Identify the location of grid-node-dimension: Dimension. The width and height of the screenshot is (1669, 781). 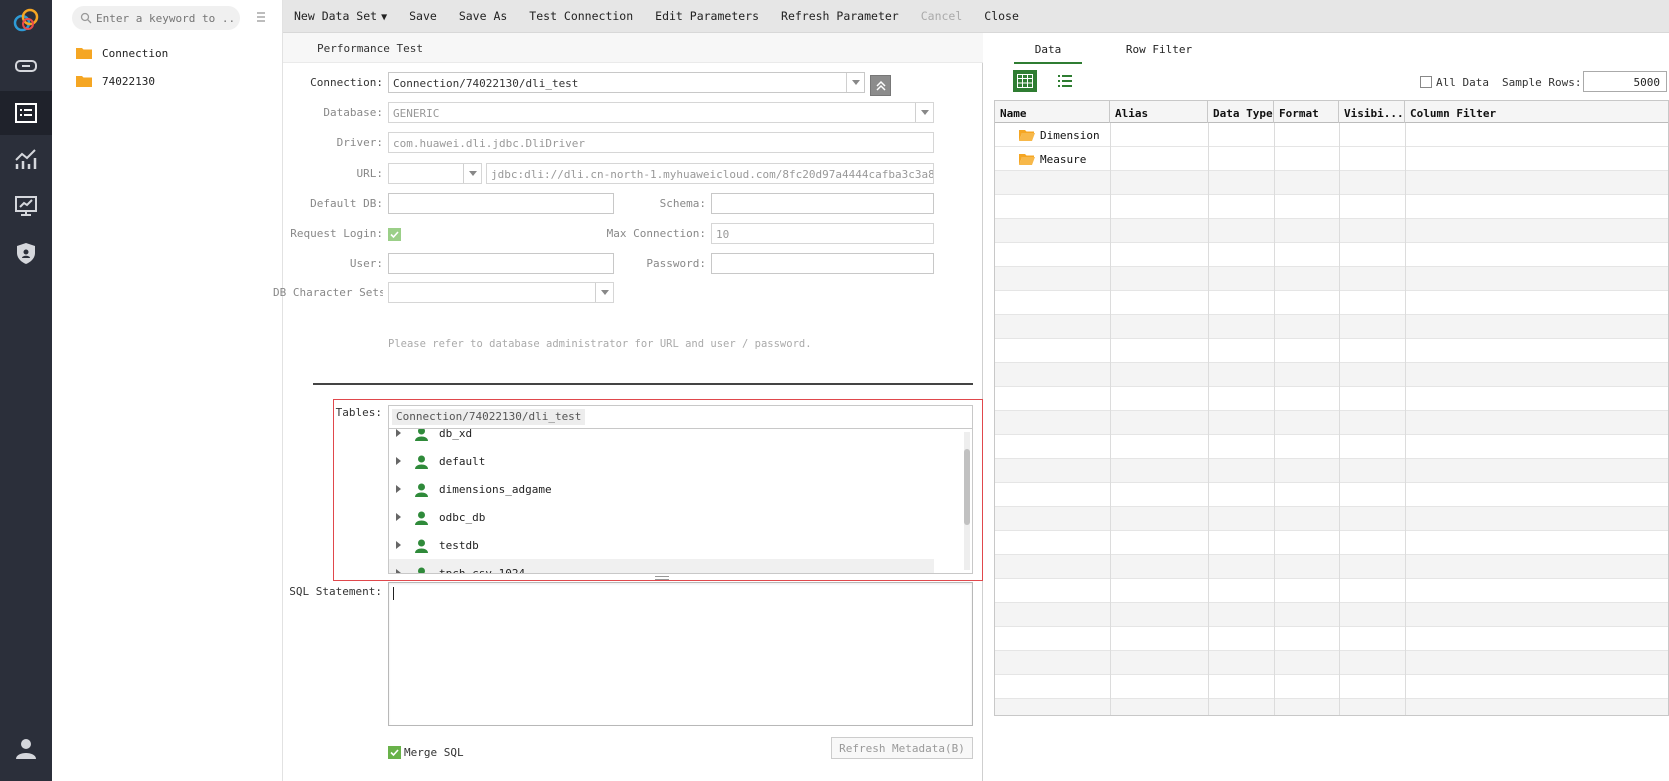
(1059, 135).